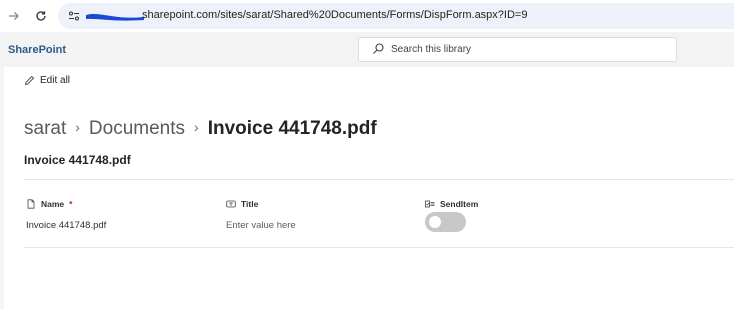  What do you see at coordinates (261, 225) in the screenshot?
I see `field-title-input: Enter value here` at bounding box center [261, 225].